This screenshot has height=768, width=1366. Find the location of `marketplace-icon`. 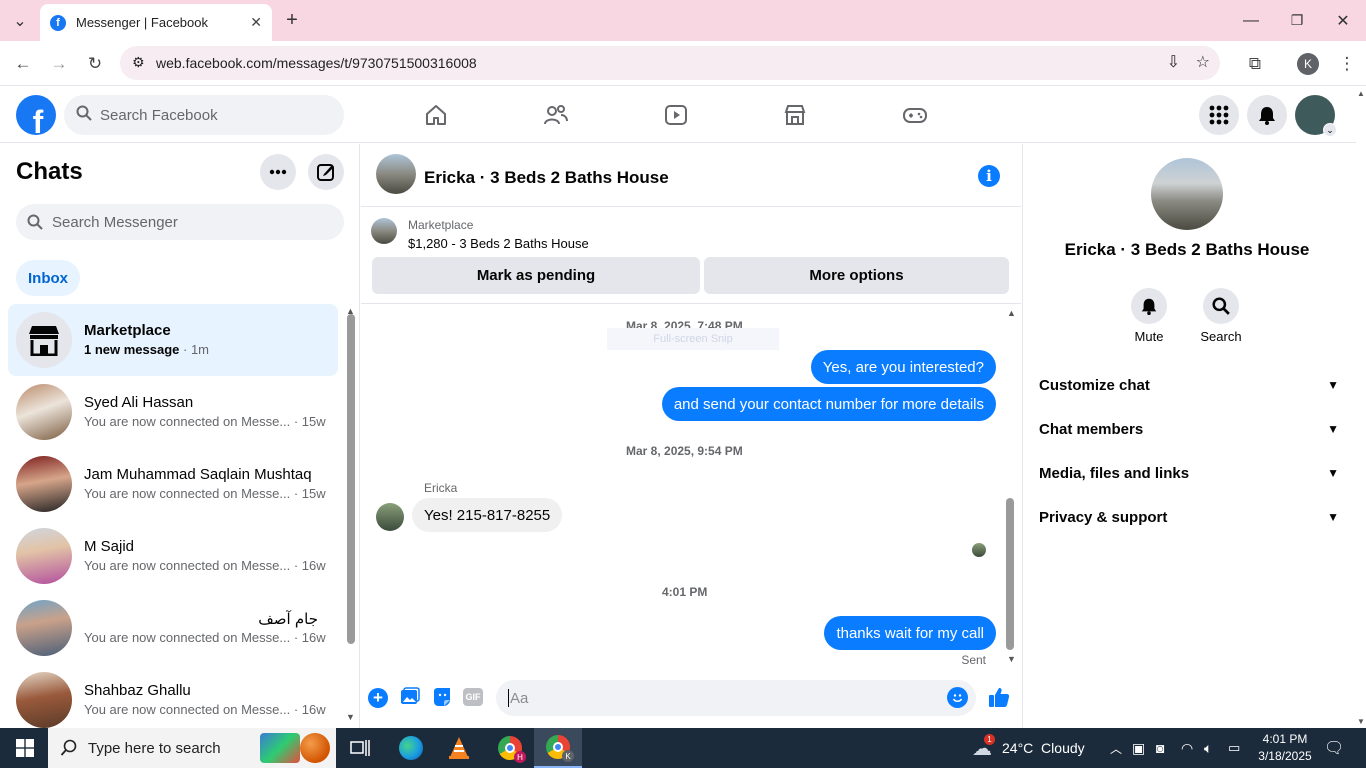

marketplace-icon is located at coordinates (795, 115).